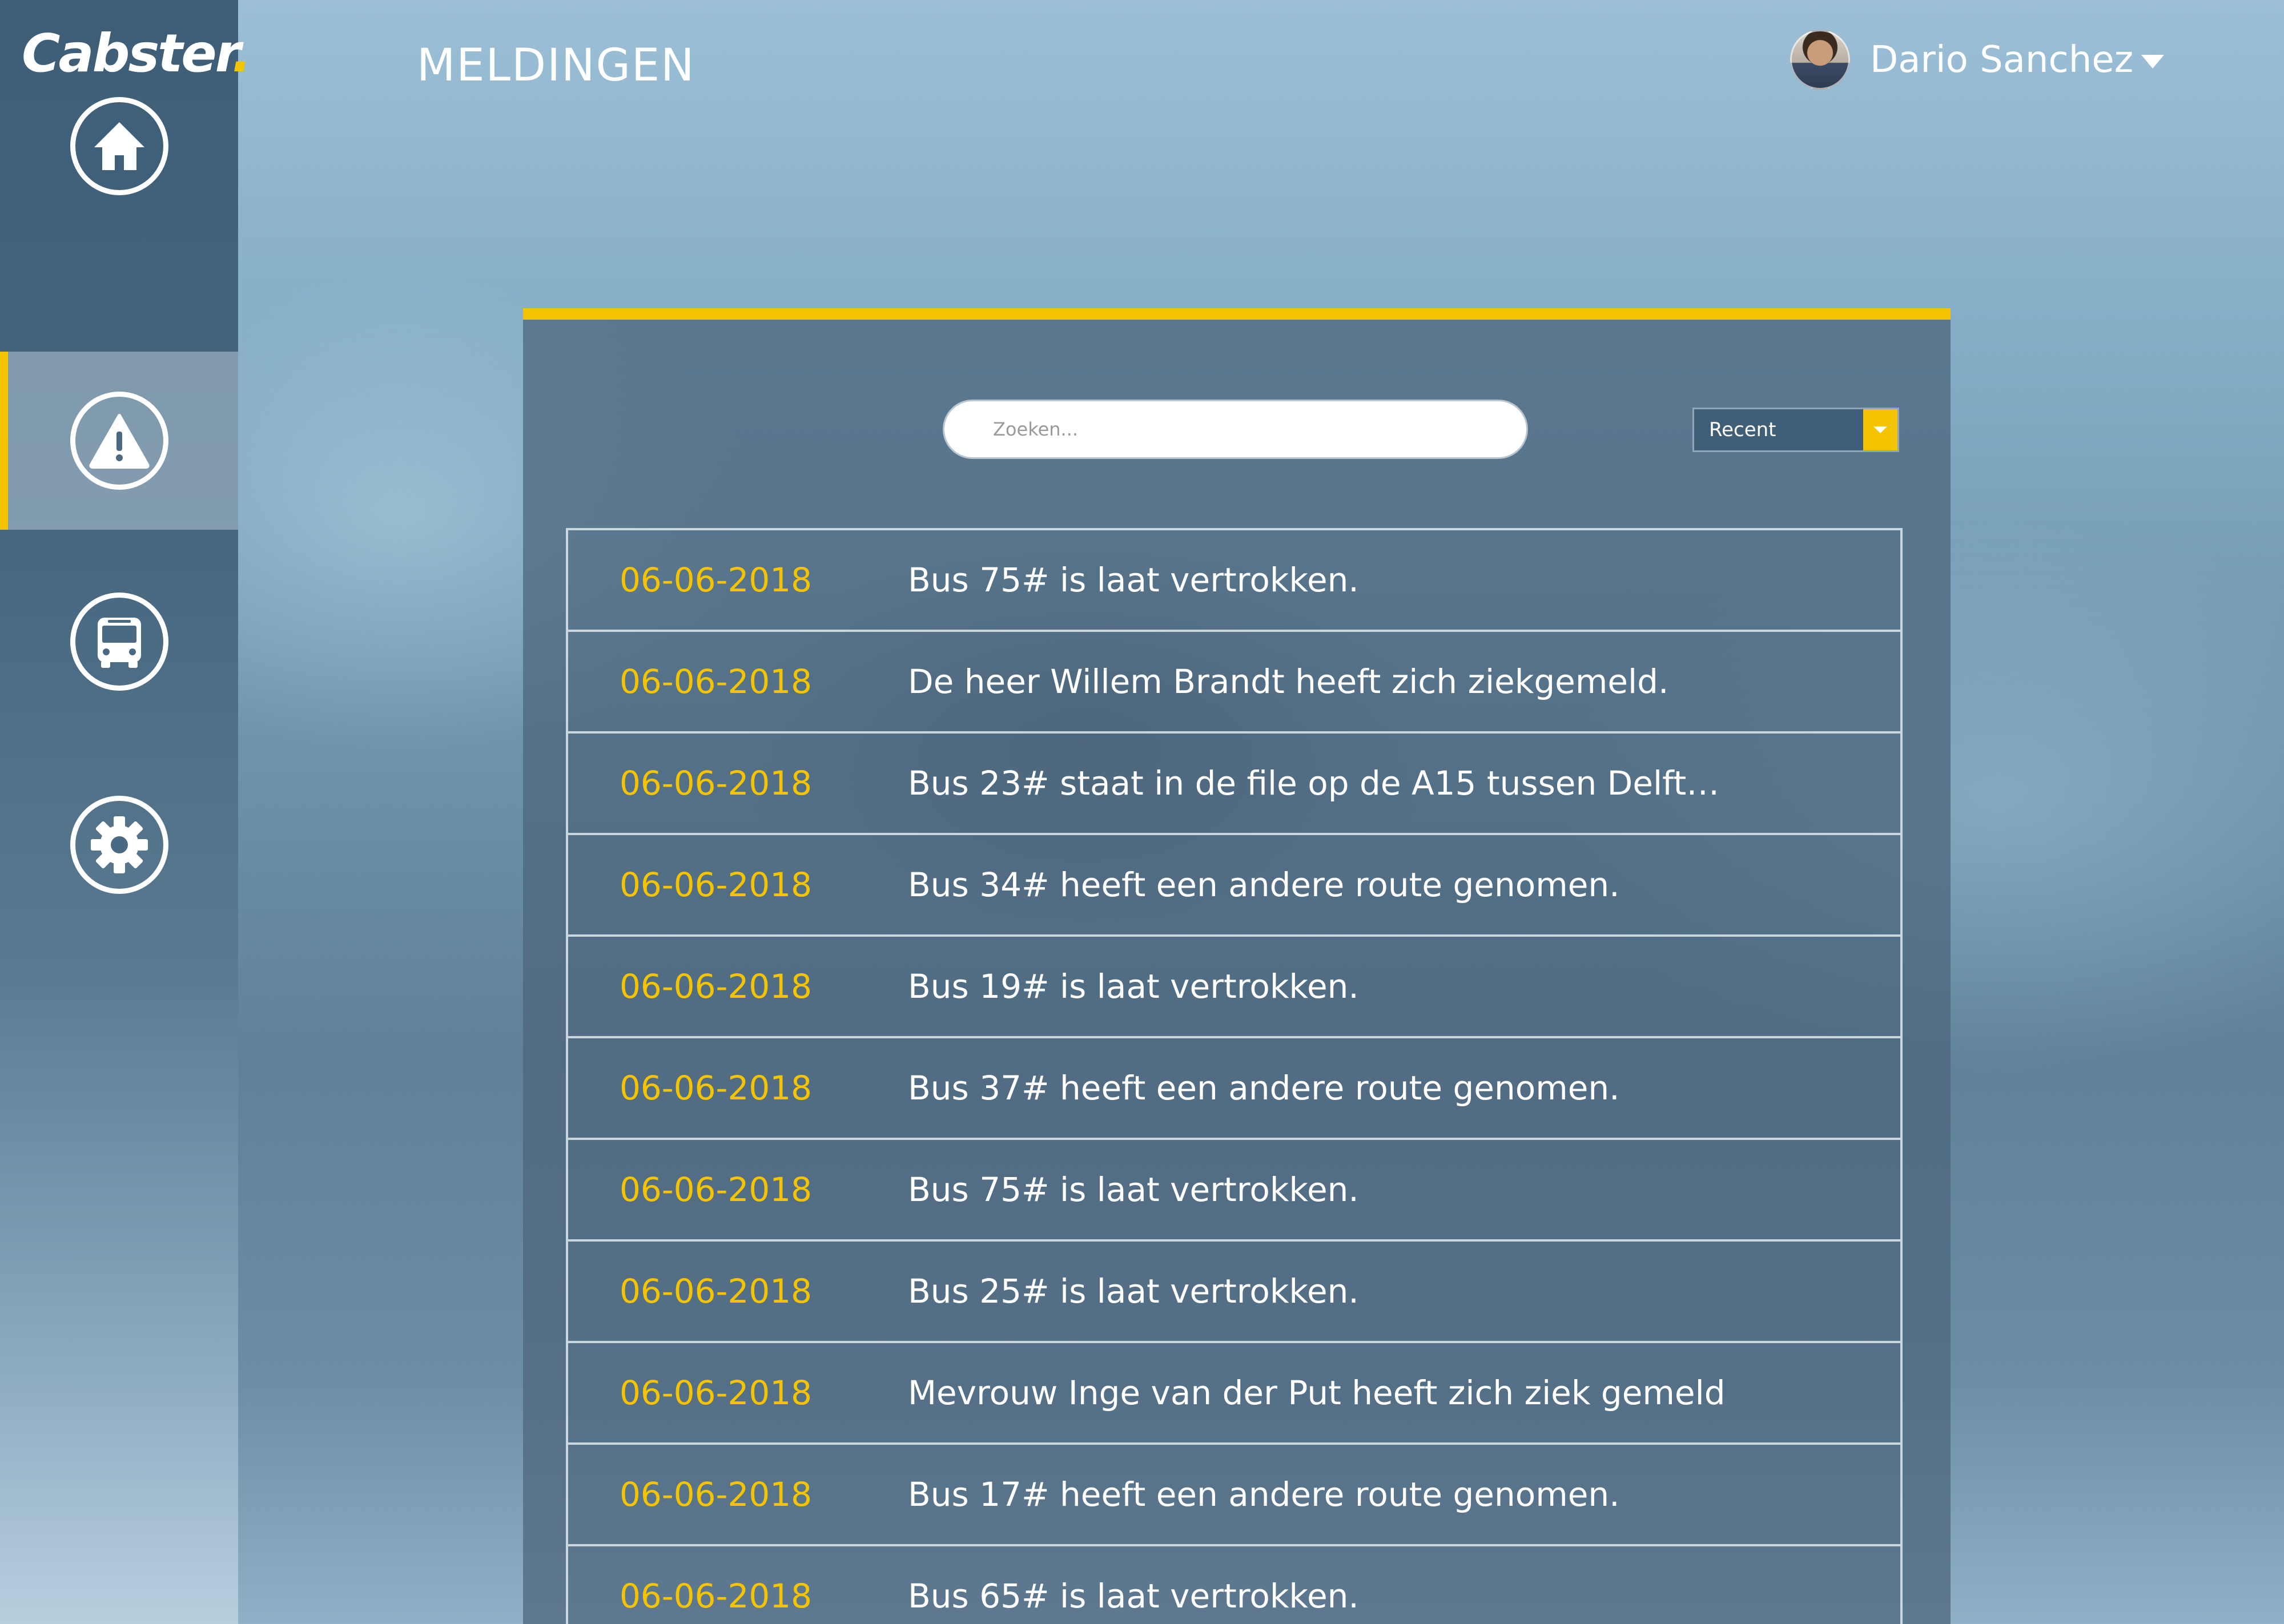 The width and height of the screenshot is (2284, 1624). I want to click on sidebar: Cabster., so click(126, 812).